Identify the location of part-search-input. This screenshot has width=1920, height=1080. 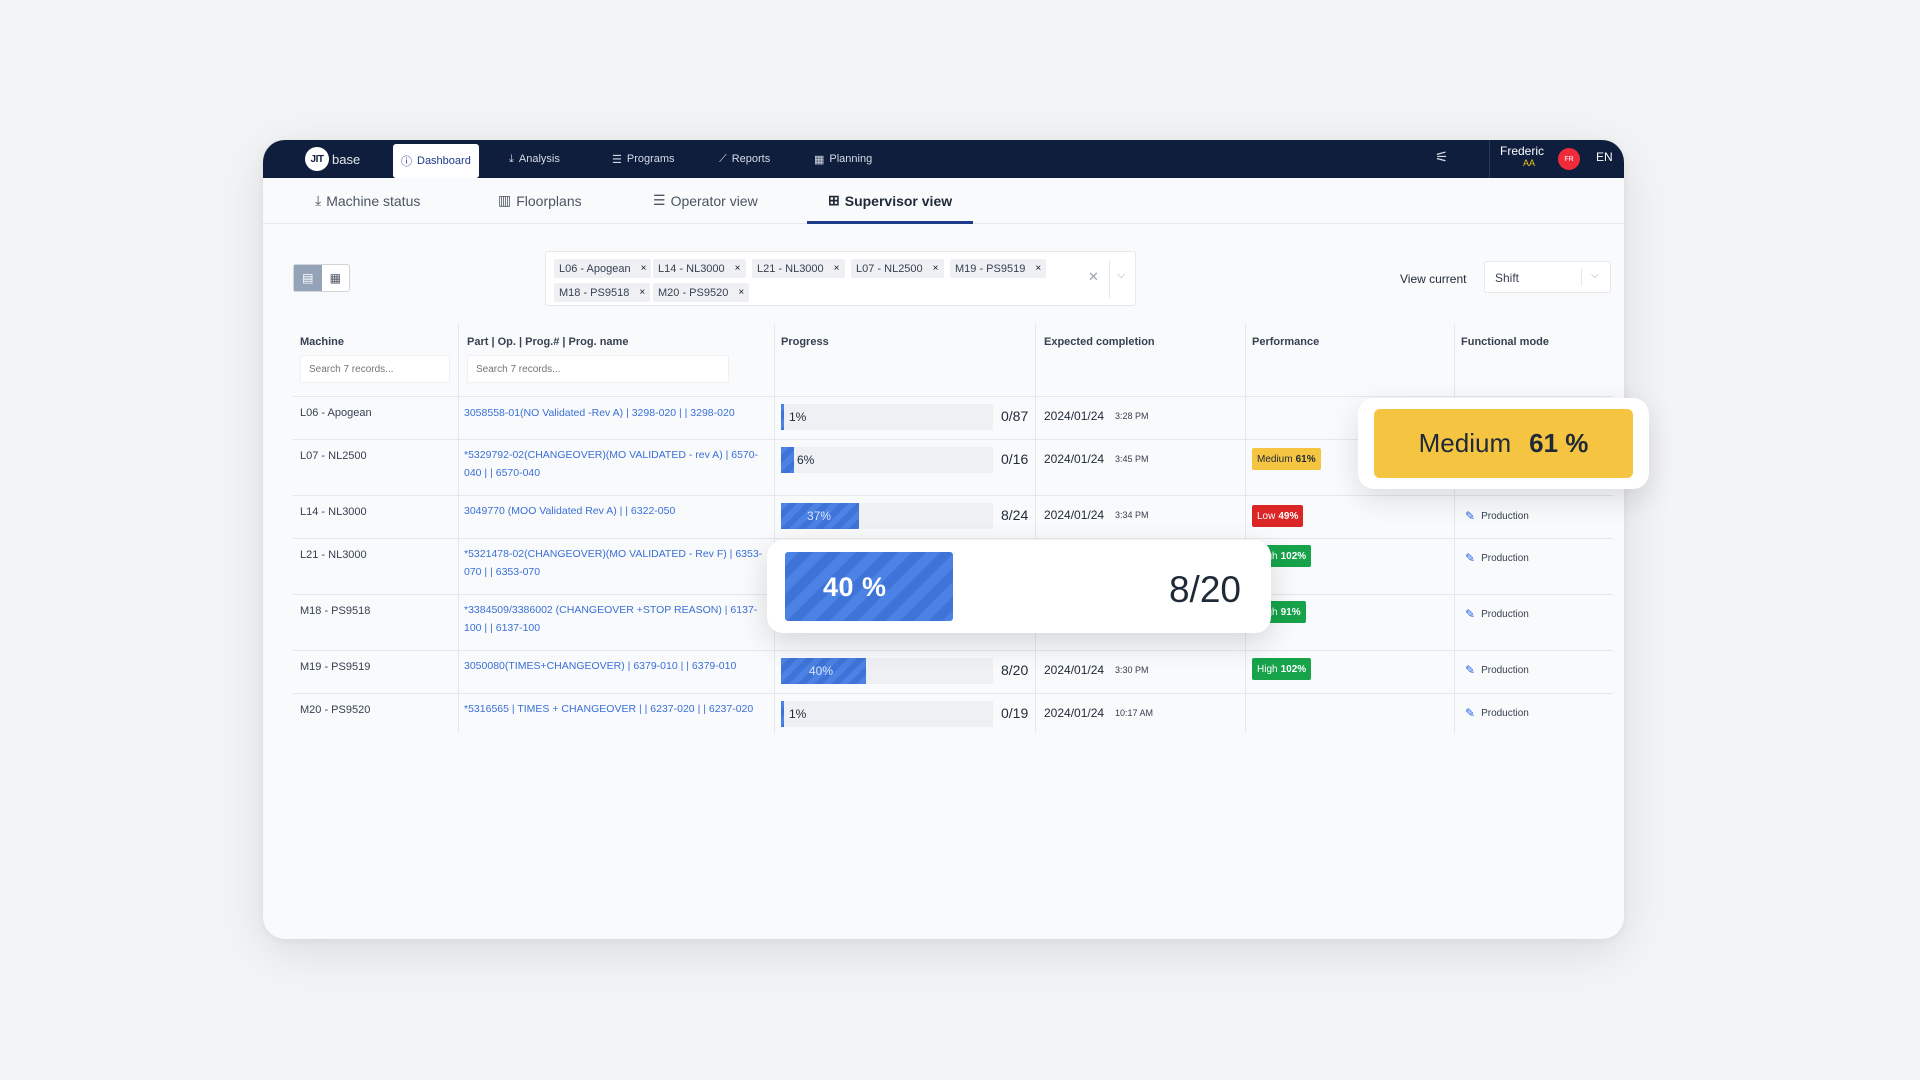
(598, 369).